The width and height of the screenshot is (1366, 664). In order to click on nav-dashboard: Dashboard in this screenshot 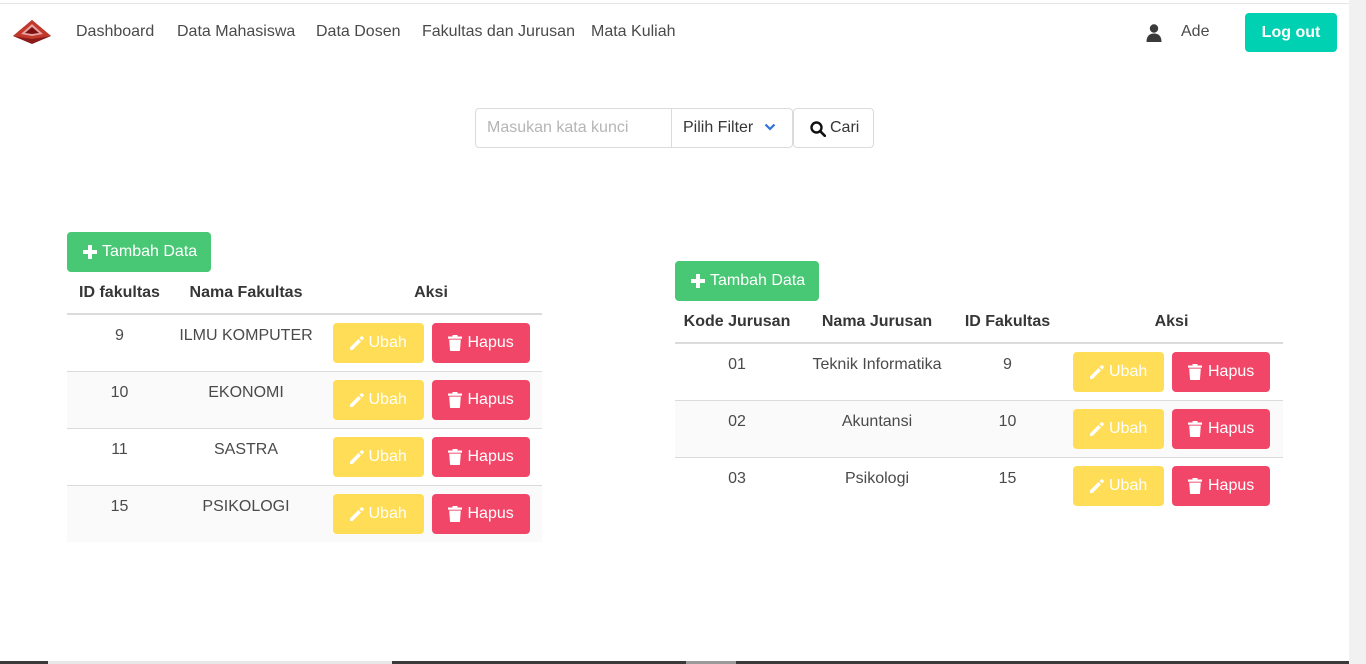, I will do `click(115, 32)`.